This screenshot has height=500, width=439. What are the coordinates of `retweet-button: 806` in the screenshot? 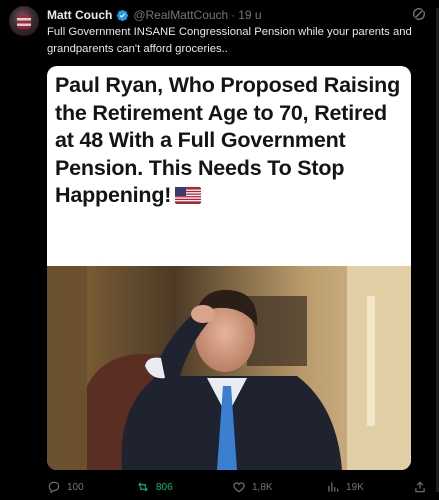 It's located at (154, 487).